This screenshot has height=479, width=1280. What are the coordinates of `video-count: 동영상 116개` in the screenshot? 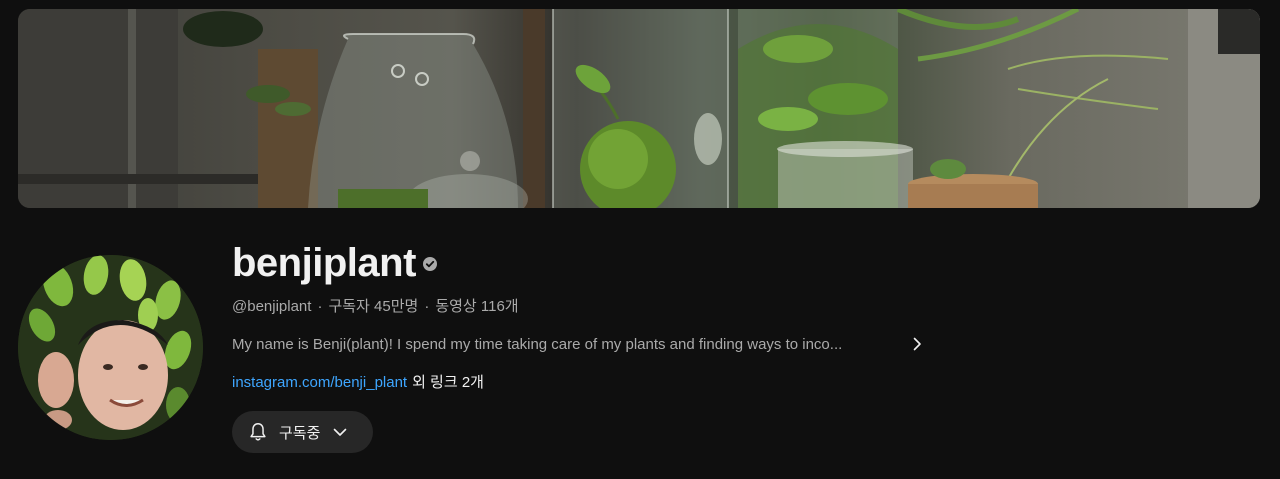 It's located at (477, 306).